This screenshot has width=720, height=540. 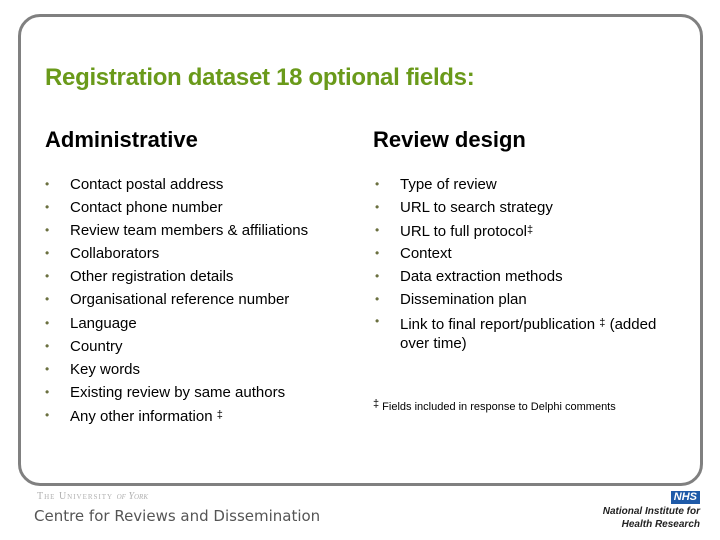 I want to click on list-item: • URL to search strategy, so click(x=525, y=207).